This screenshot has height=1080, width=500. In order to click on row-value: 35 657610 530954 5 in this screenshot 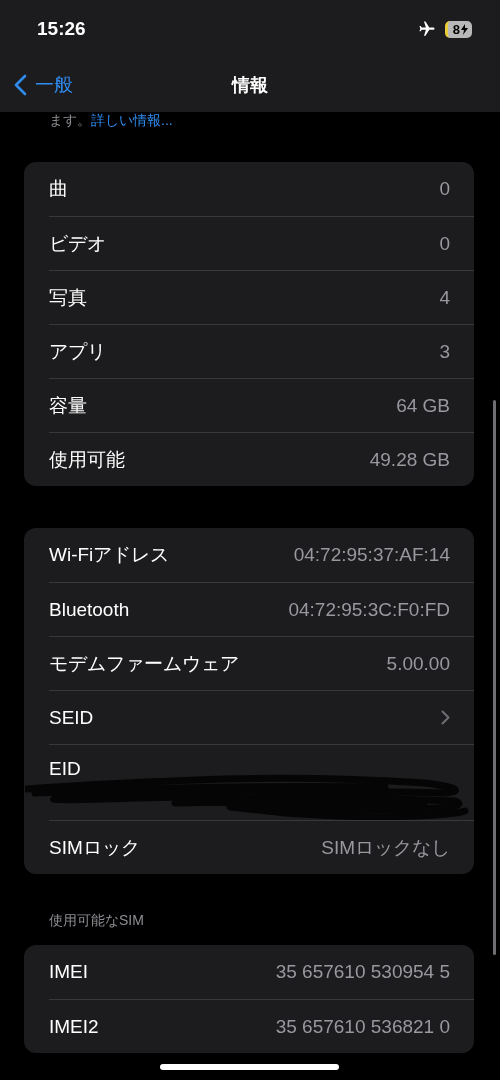, I will do `click(362, 972)`.